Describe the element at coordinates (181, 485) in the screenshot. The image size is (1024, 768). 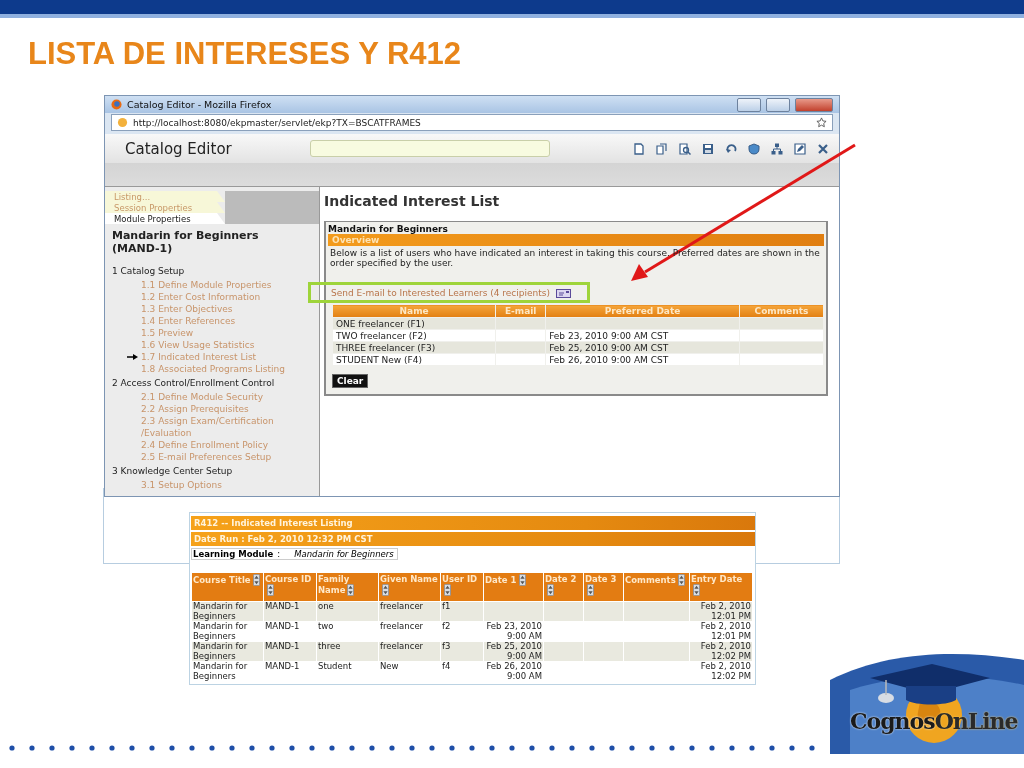
I see `sidebar-link: 3.1 Setup Options` at that location.